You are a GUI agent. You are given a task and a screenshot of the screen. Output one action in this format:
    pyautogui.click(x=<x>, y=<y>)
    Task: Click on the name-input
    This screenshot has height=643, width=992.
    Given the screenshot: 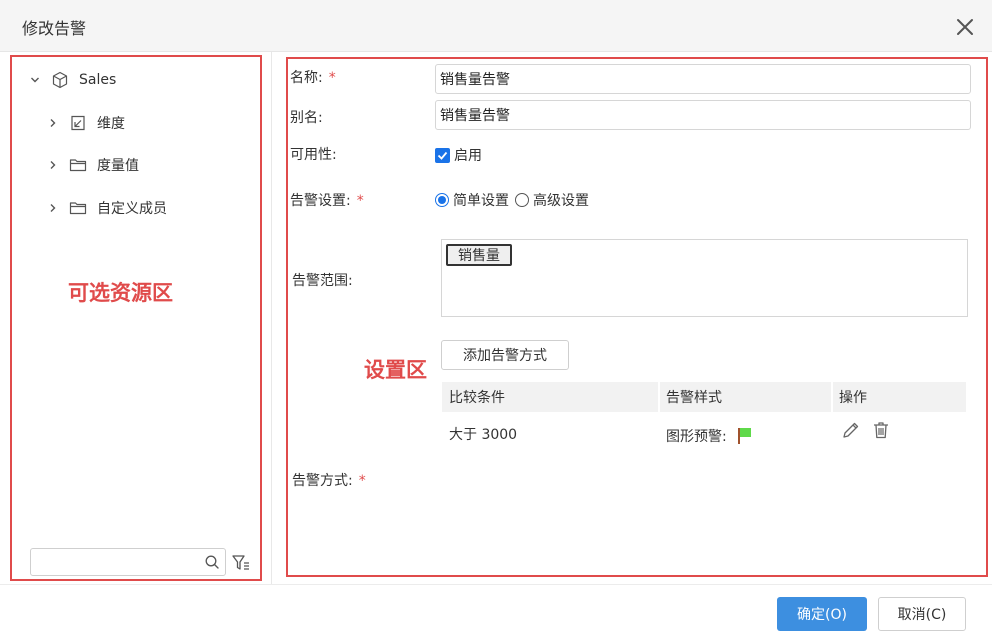 What is the action you would take?
    pyautogui.click(x=703, y=79)
    